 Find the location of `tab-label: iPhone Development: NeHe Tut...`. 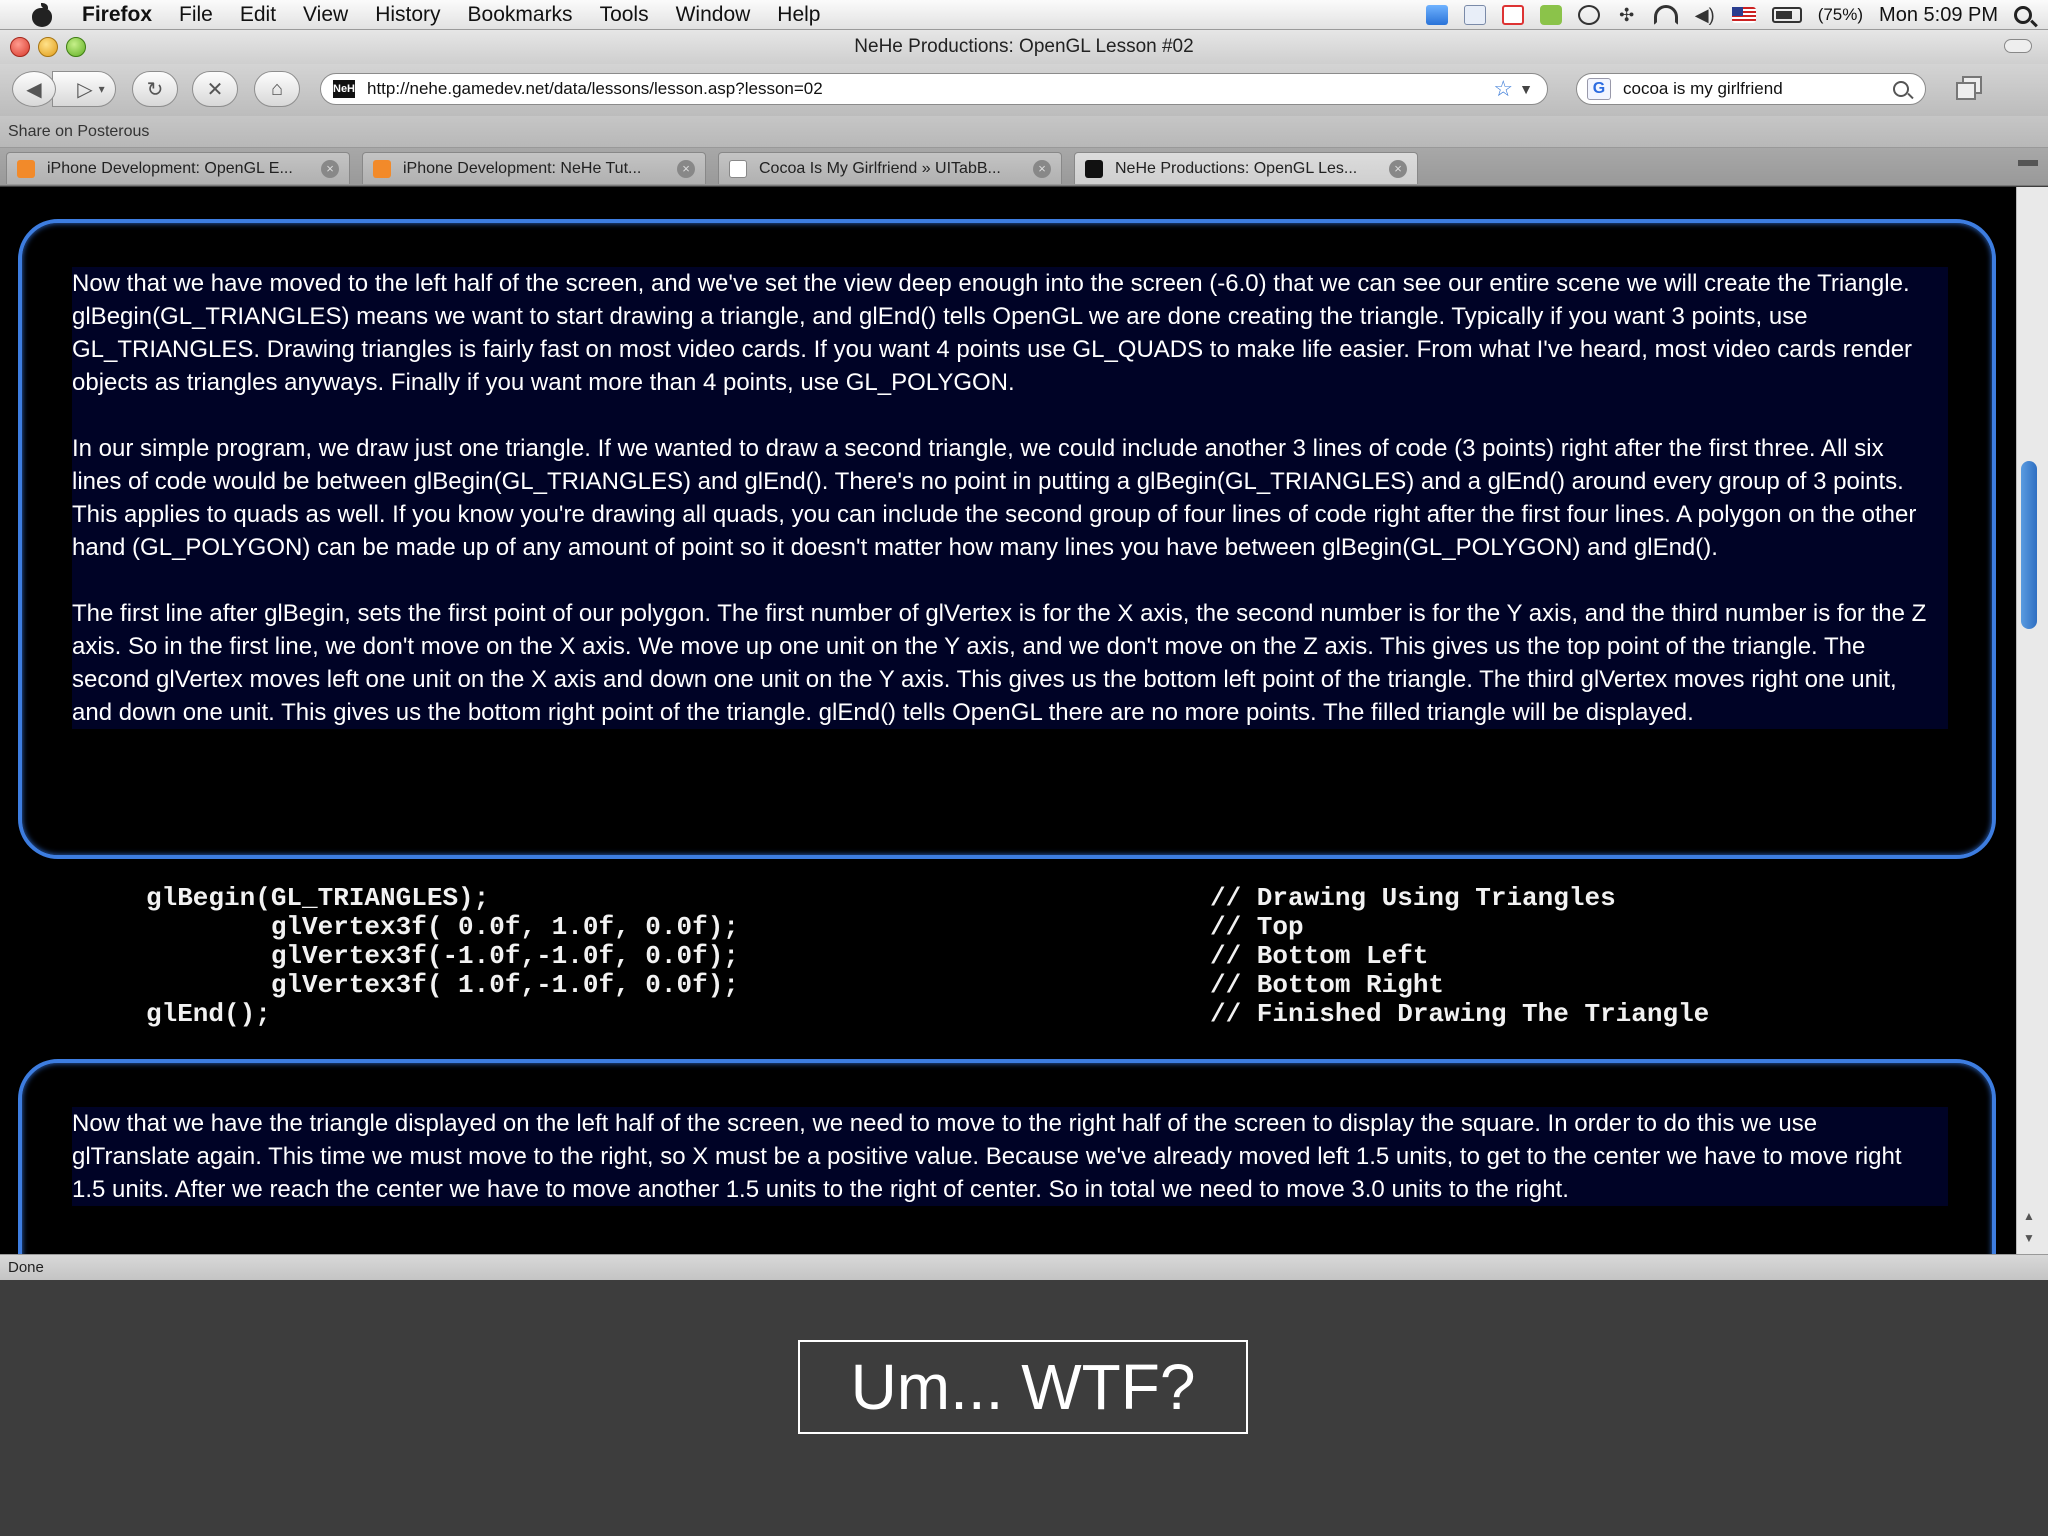

tab-label: iPhone Development: NeHe Tut... is located at coordinates (522, 168).